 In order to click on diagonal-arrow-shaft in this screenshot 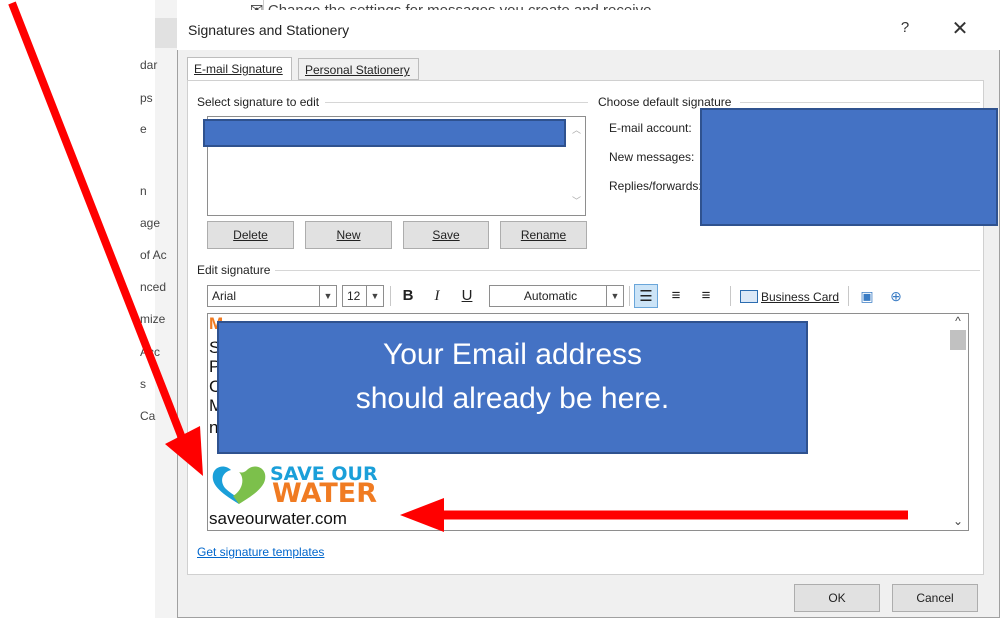, I will do `click(97, 220)`.